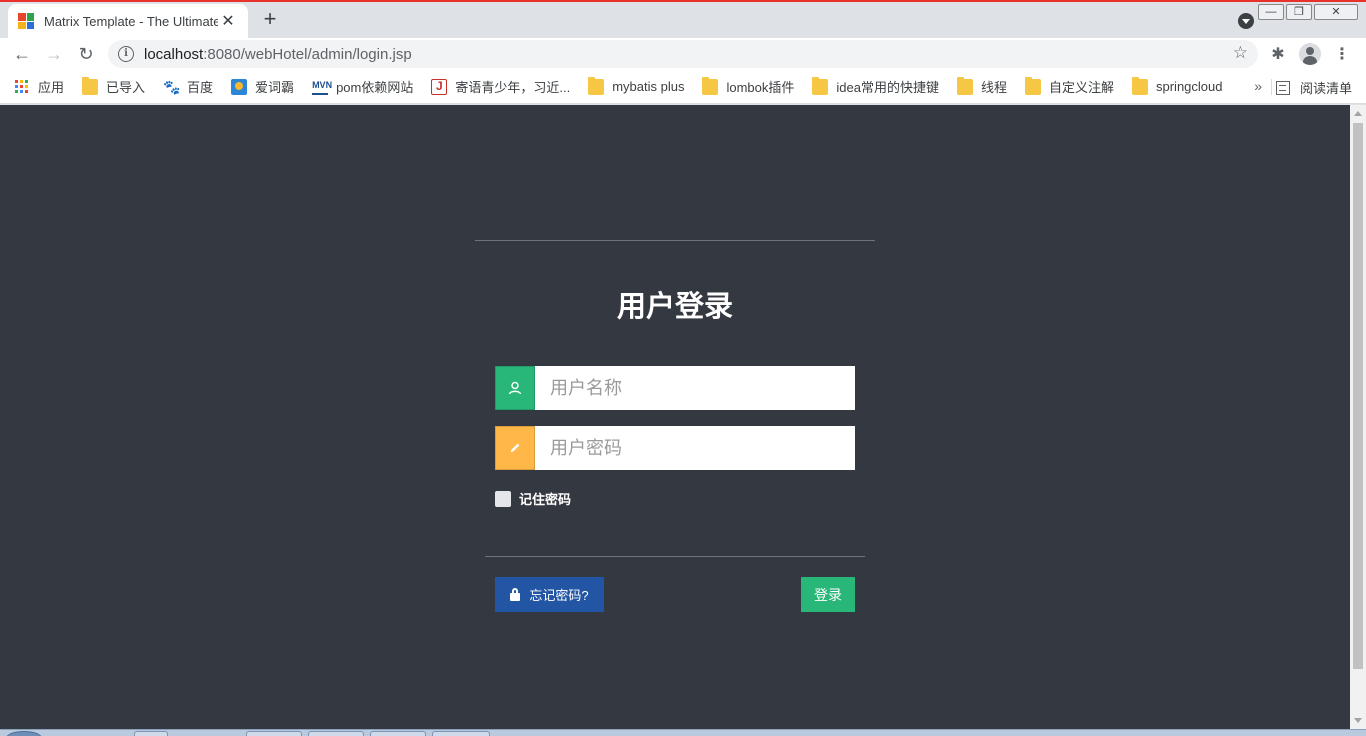 This screenshot has width=1366, height=736. What do you see at coordinates (375, 87) in the screenshot?
I see `bookmark-label: pom依赖网站` at bounding box center [375, 87].